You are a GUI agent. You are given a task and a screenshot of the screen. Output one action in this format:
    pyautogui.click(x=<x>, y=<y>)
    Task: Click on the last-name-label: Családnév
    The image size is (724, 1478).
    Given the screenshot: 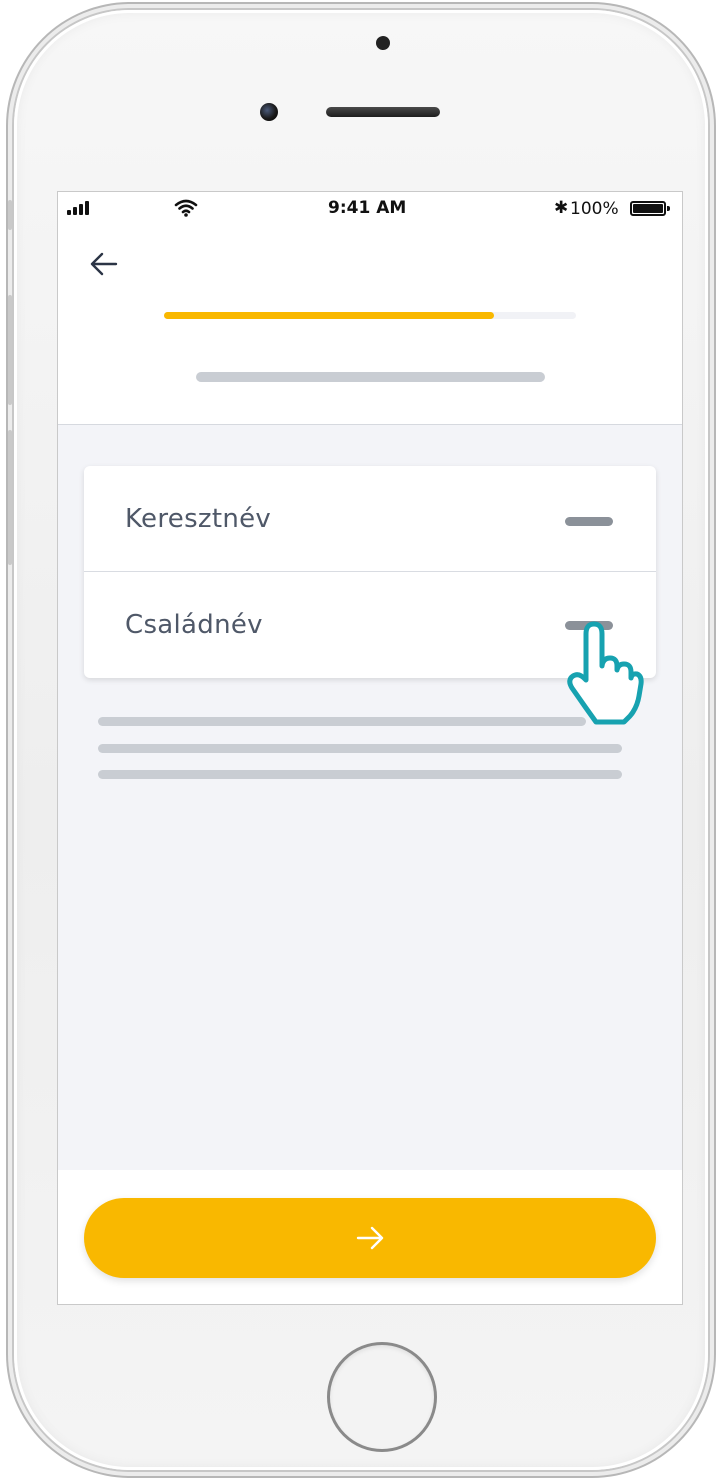 What is the action you would take?
    pyautogui.click(x=194, y=625)
    